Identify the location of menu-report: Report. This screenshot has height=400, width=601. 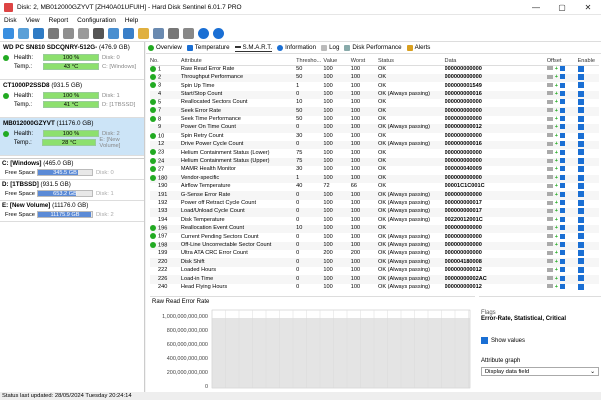
(59, 20).